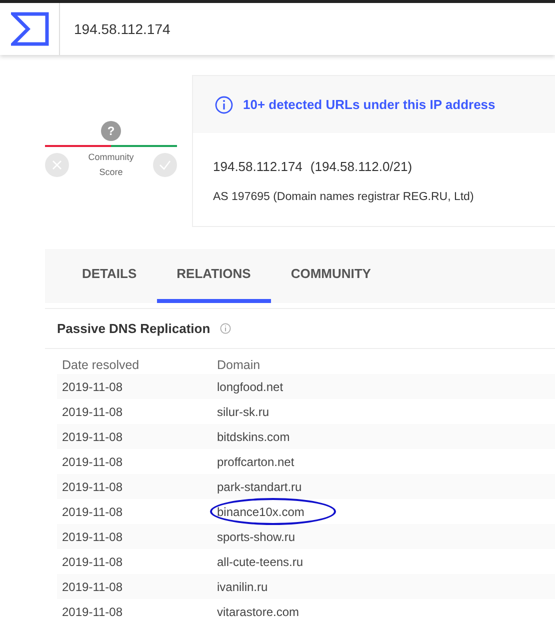 This screenshot has width=555, height=622. Describe the element at coordinates (243, 411) in the screenshot. I see `domain-link: silur-sk.ru` at that location.